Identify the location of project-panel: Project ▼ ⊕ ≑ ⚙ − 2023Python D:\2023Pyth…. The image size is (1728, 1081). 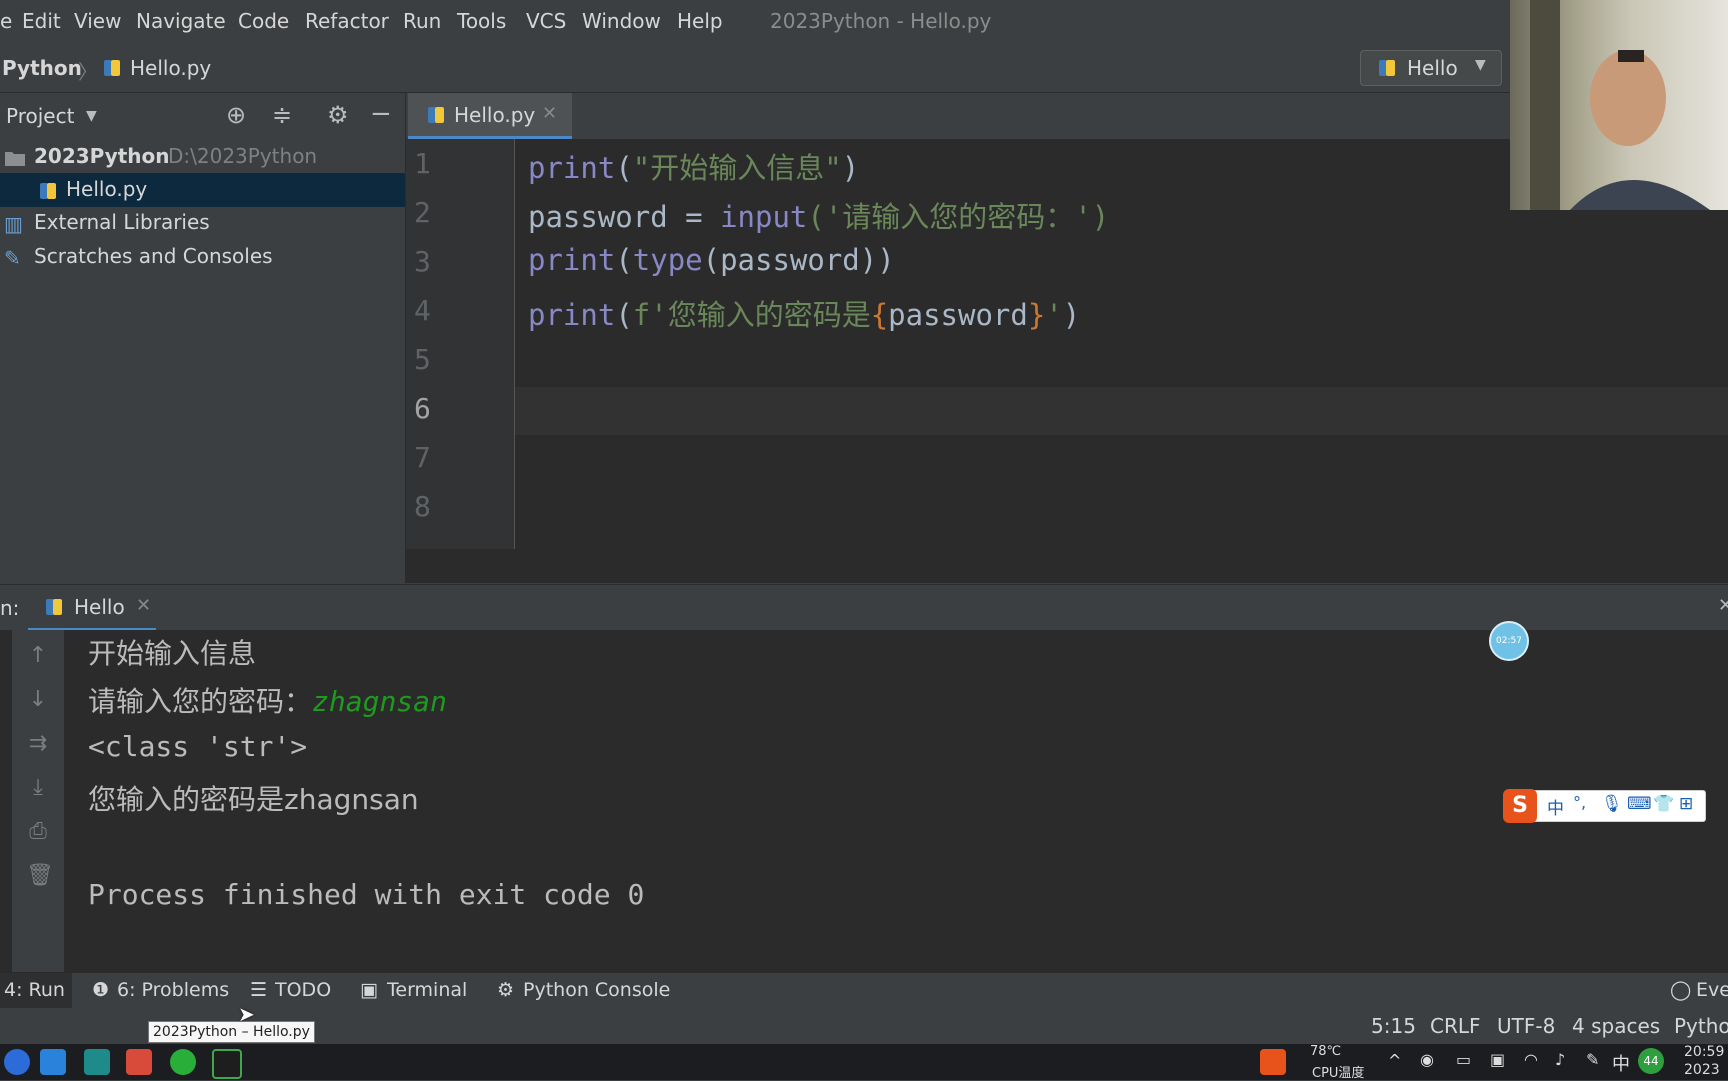
(203, 338).